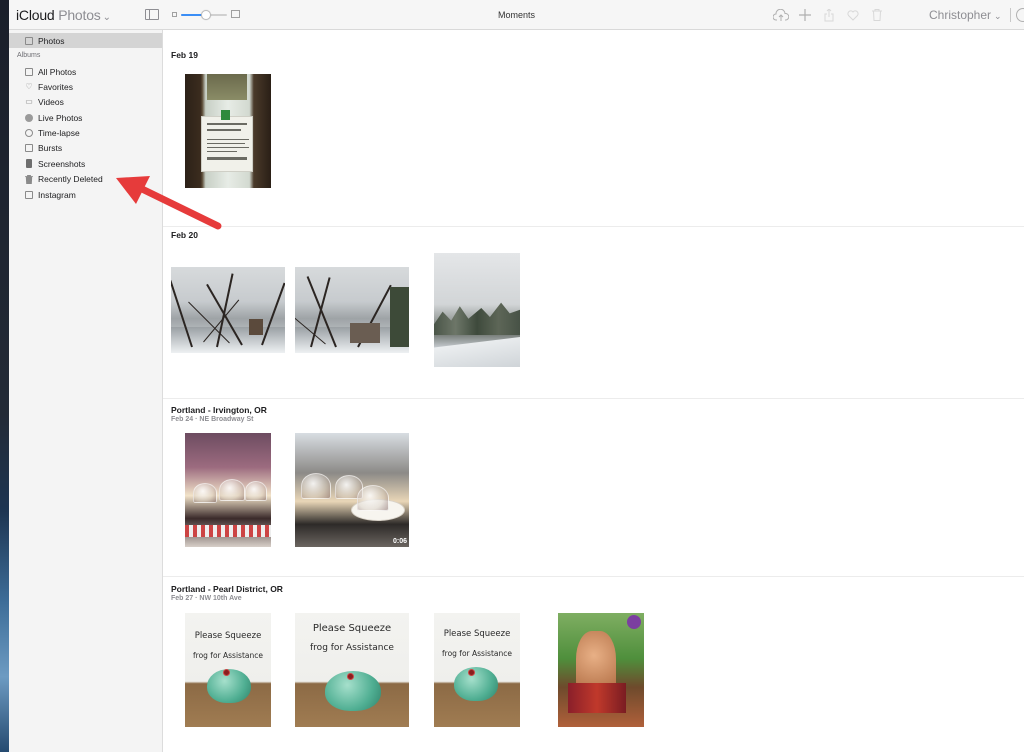  I want to click on toolbar: iCloud Photos ⌄ Moments Christopher ⌄, so click(516, 15).